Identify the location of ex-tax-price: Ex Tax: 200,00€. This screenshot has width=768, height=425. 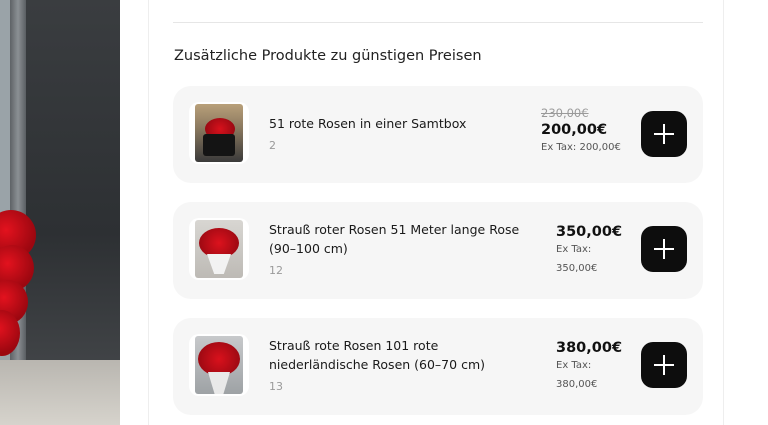
(581, 147).